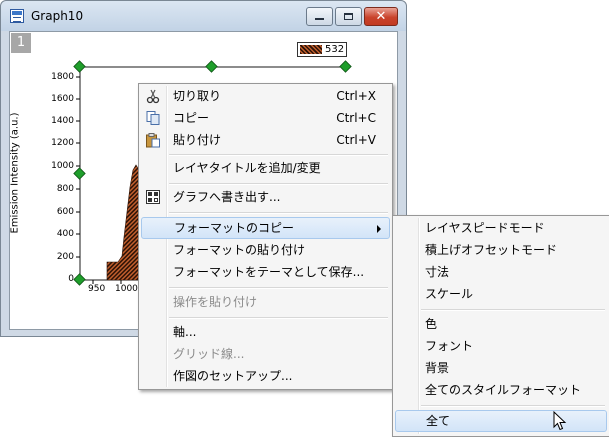 The width and height of the screenshot is (609, 437). I want to click on submenu-item-label: フォント, so click(449, 346).